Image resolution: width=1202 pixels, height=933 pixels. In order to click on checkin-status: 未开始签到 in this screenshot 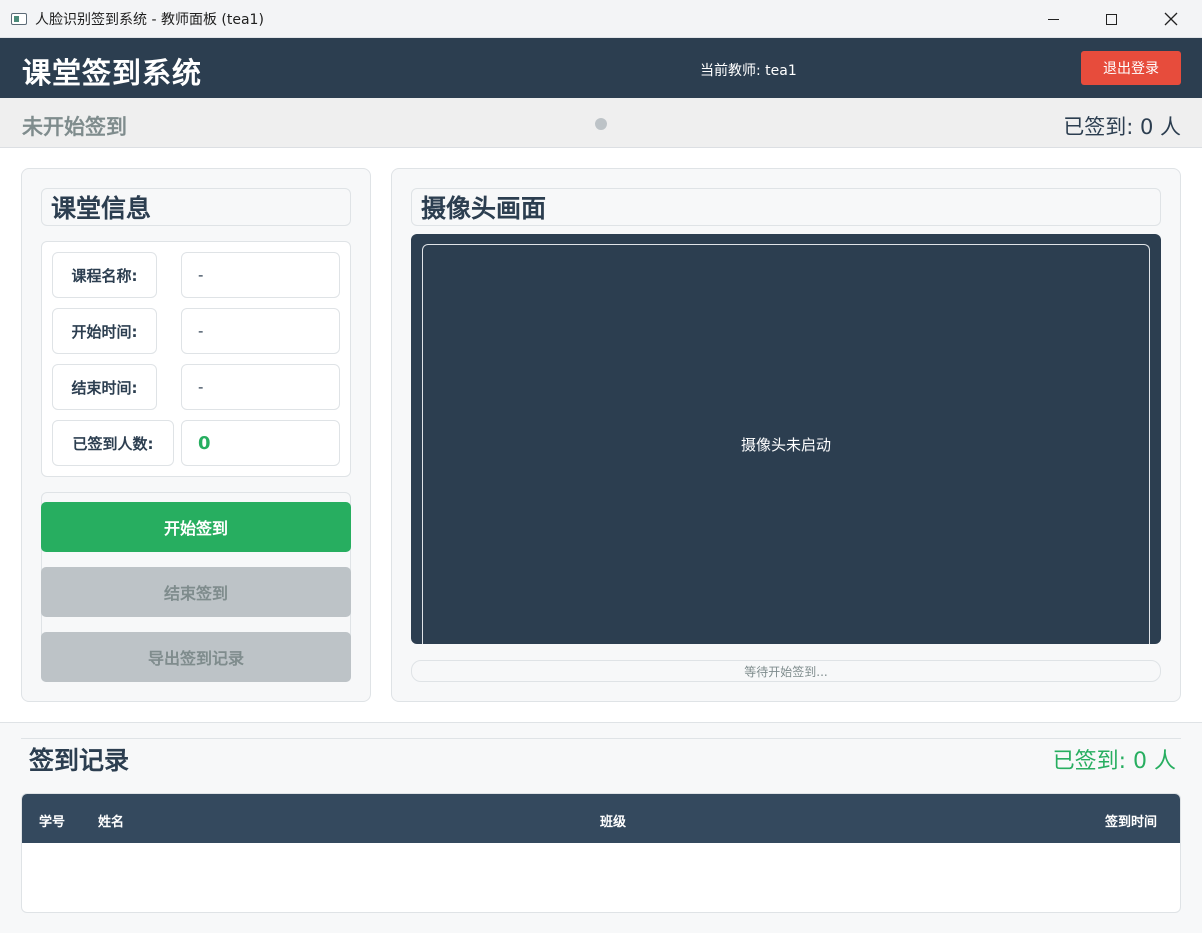, I will do `click(74, 127)`.